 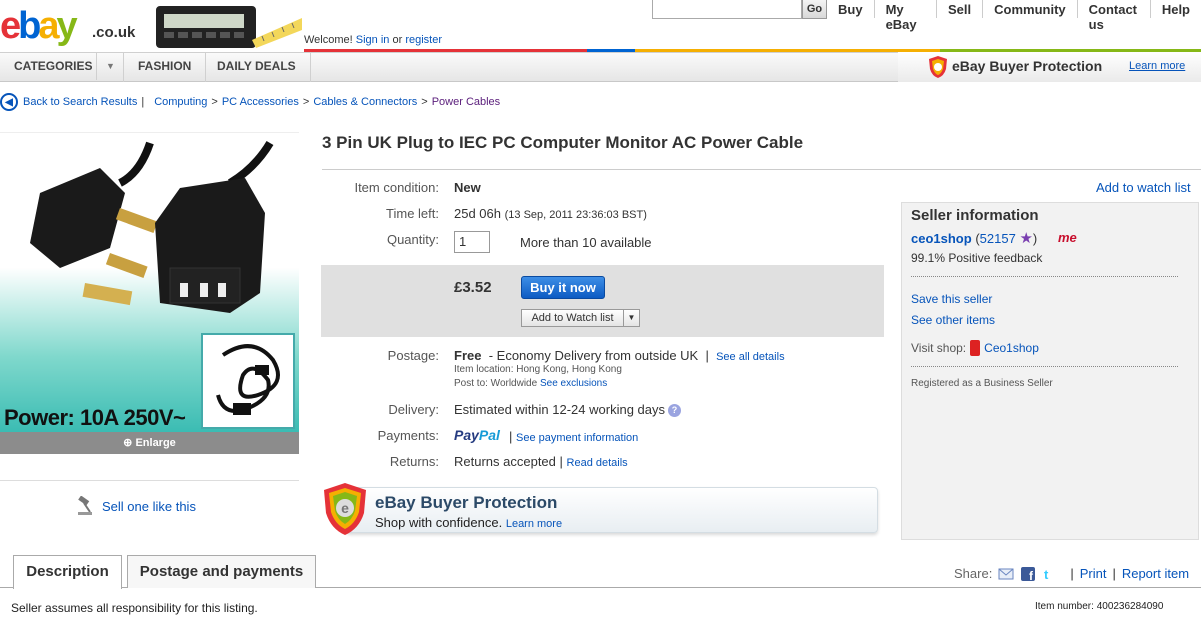 I want to click on sell-one-like-this: Sell one like this, so click(x=136, y=506).